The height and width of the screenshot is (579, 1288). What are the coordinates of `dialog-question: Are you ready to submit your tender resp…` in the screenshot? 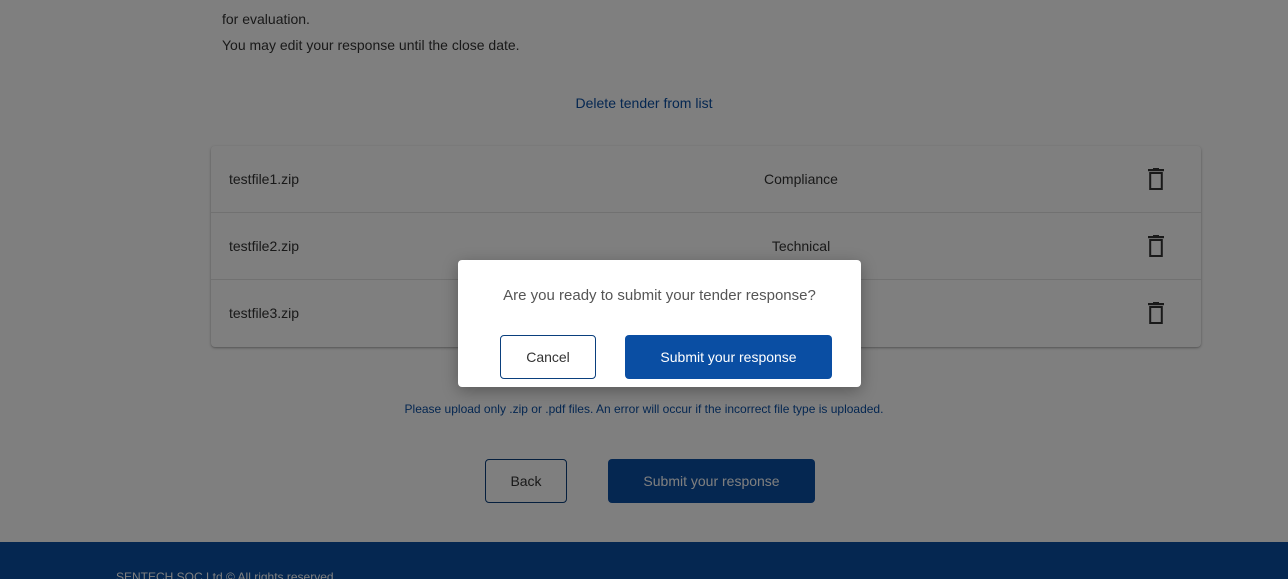 It's located at (659, 295).